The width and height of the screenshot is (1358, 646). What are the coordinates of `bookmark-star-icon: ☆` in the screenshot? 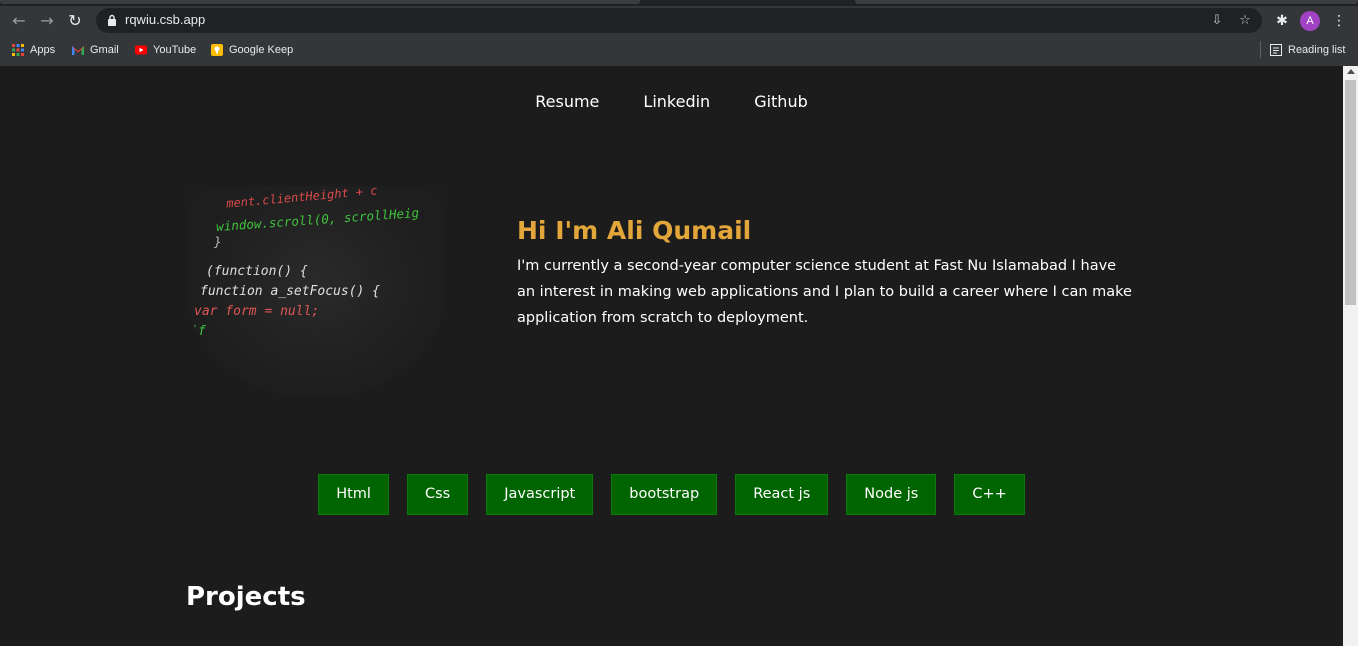 It's located at (1245, 21).